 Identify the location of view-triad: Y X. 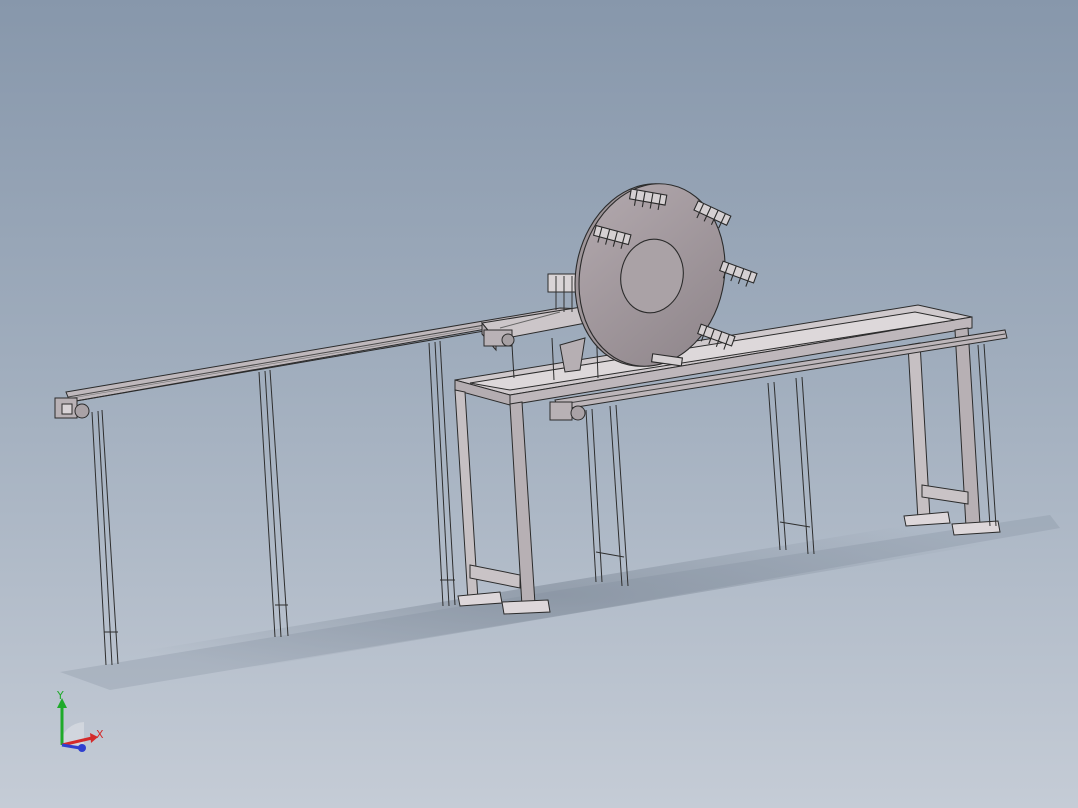
(80, 720).